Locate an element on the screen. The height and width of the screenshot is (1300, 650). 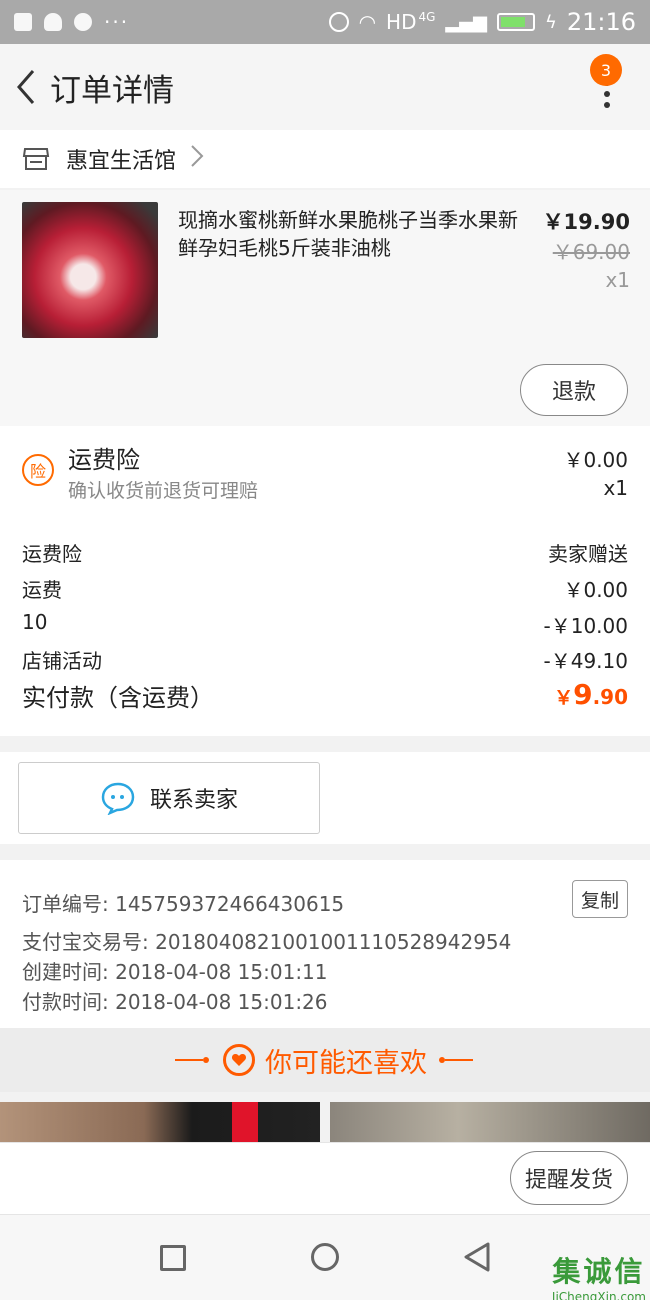
wifi-icon: ◠ is located at coordinates (367, 22).